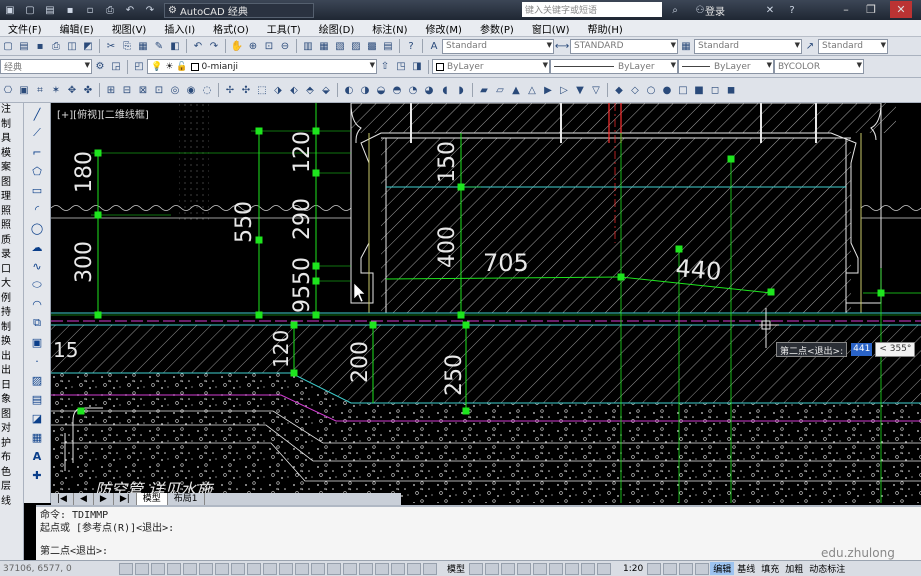  What do you see at coordinates (239, 10) in the screenshot?
I see `workspace-switcher: ⚙ AutoCAD 经典` at bounding box center [239, 10].